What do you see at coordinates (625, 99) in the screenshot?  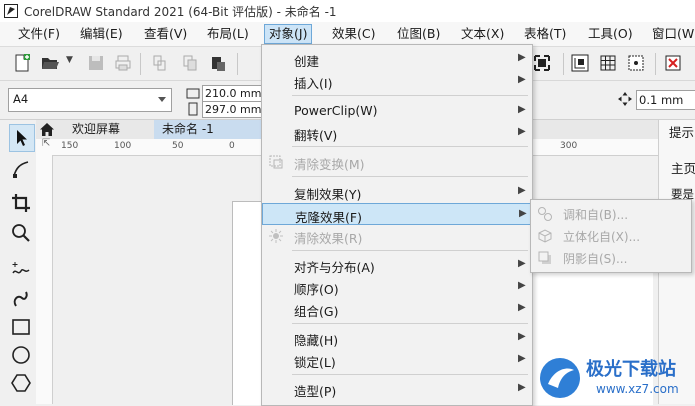 I see `nudge-distance-icon` at bounding box center [625, 99].